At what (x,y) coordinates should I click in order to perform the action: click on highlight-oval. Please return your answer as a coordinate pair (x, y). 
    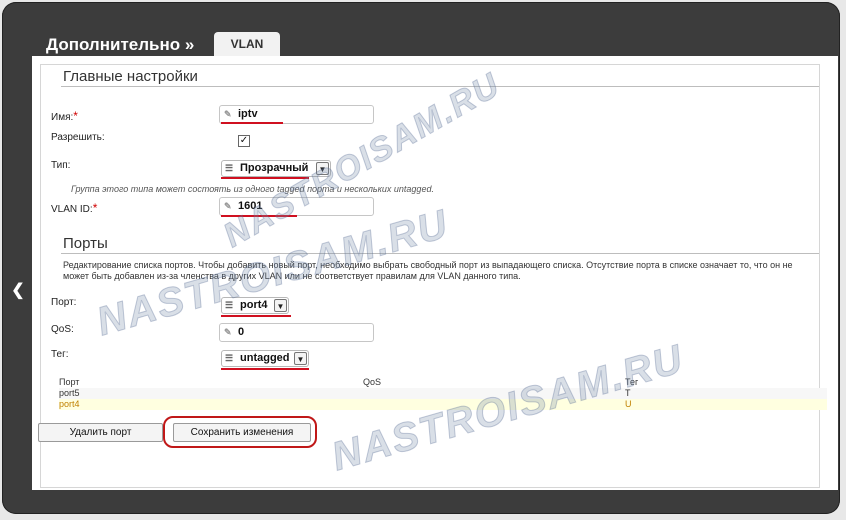
    Looking at the image, I should click on (240, 432).